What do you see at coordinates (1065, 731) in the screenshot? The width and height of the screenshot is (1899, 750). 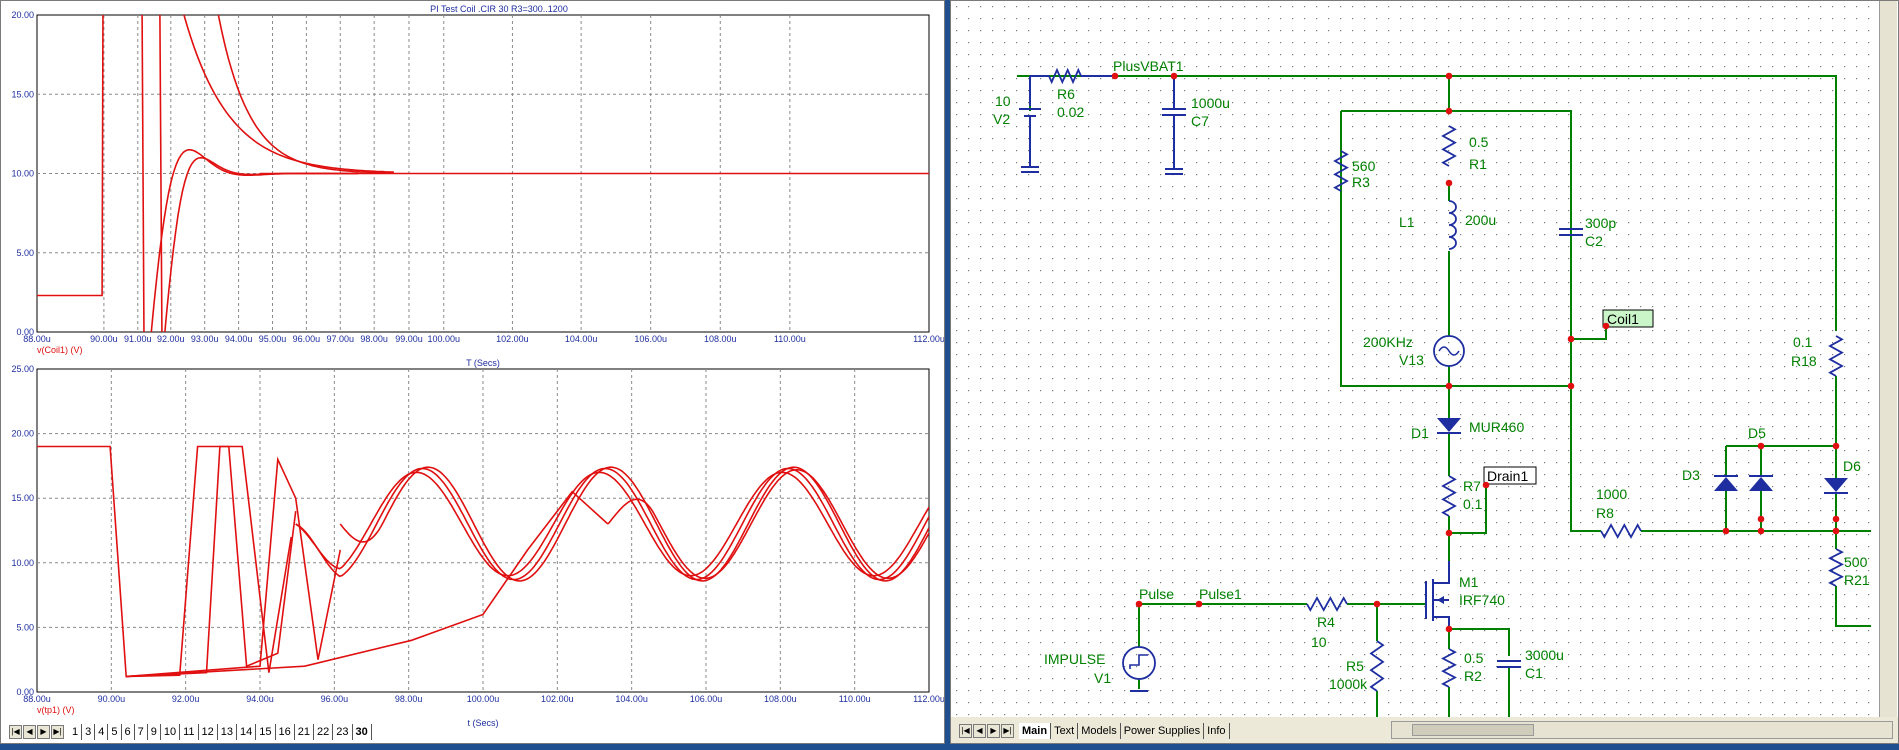 I see `schematic-tab-text: Text` at bounding box center [1065, 731].